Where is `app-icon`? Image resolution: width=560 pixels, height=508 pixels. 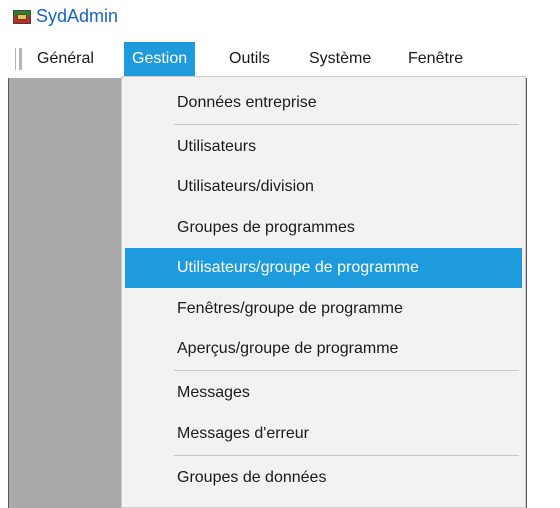 app-icon is located at coordinates (22, 17).